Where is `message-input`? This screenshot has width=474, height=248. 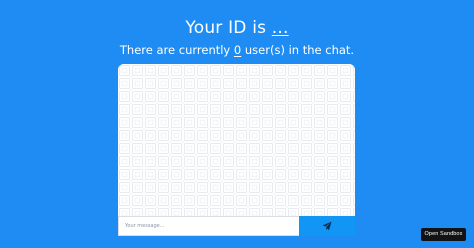
message-input is located at coordinates (208, 226).